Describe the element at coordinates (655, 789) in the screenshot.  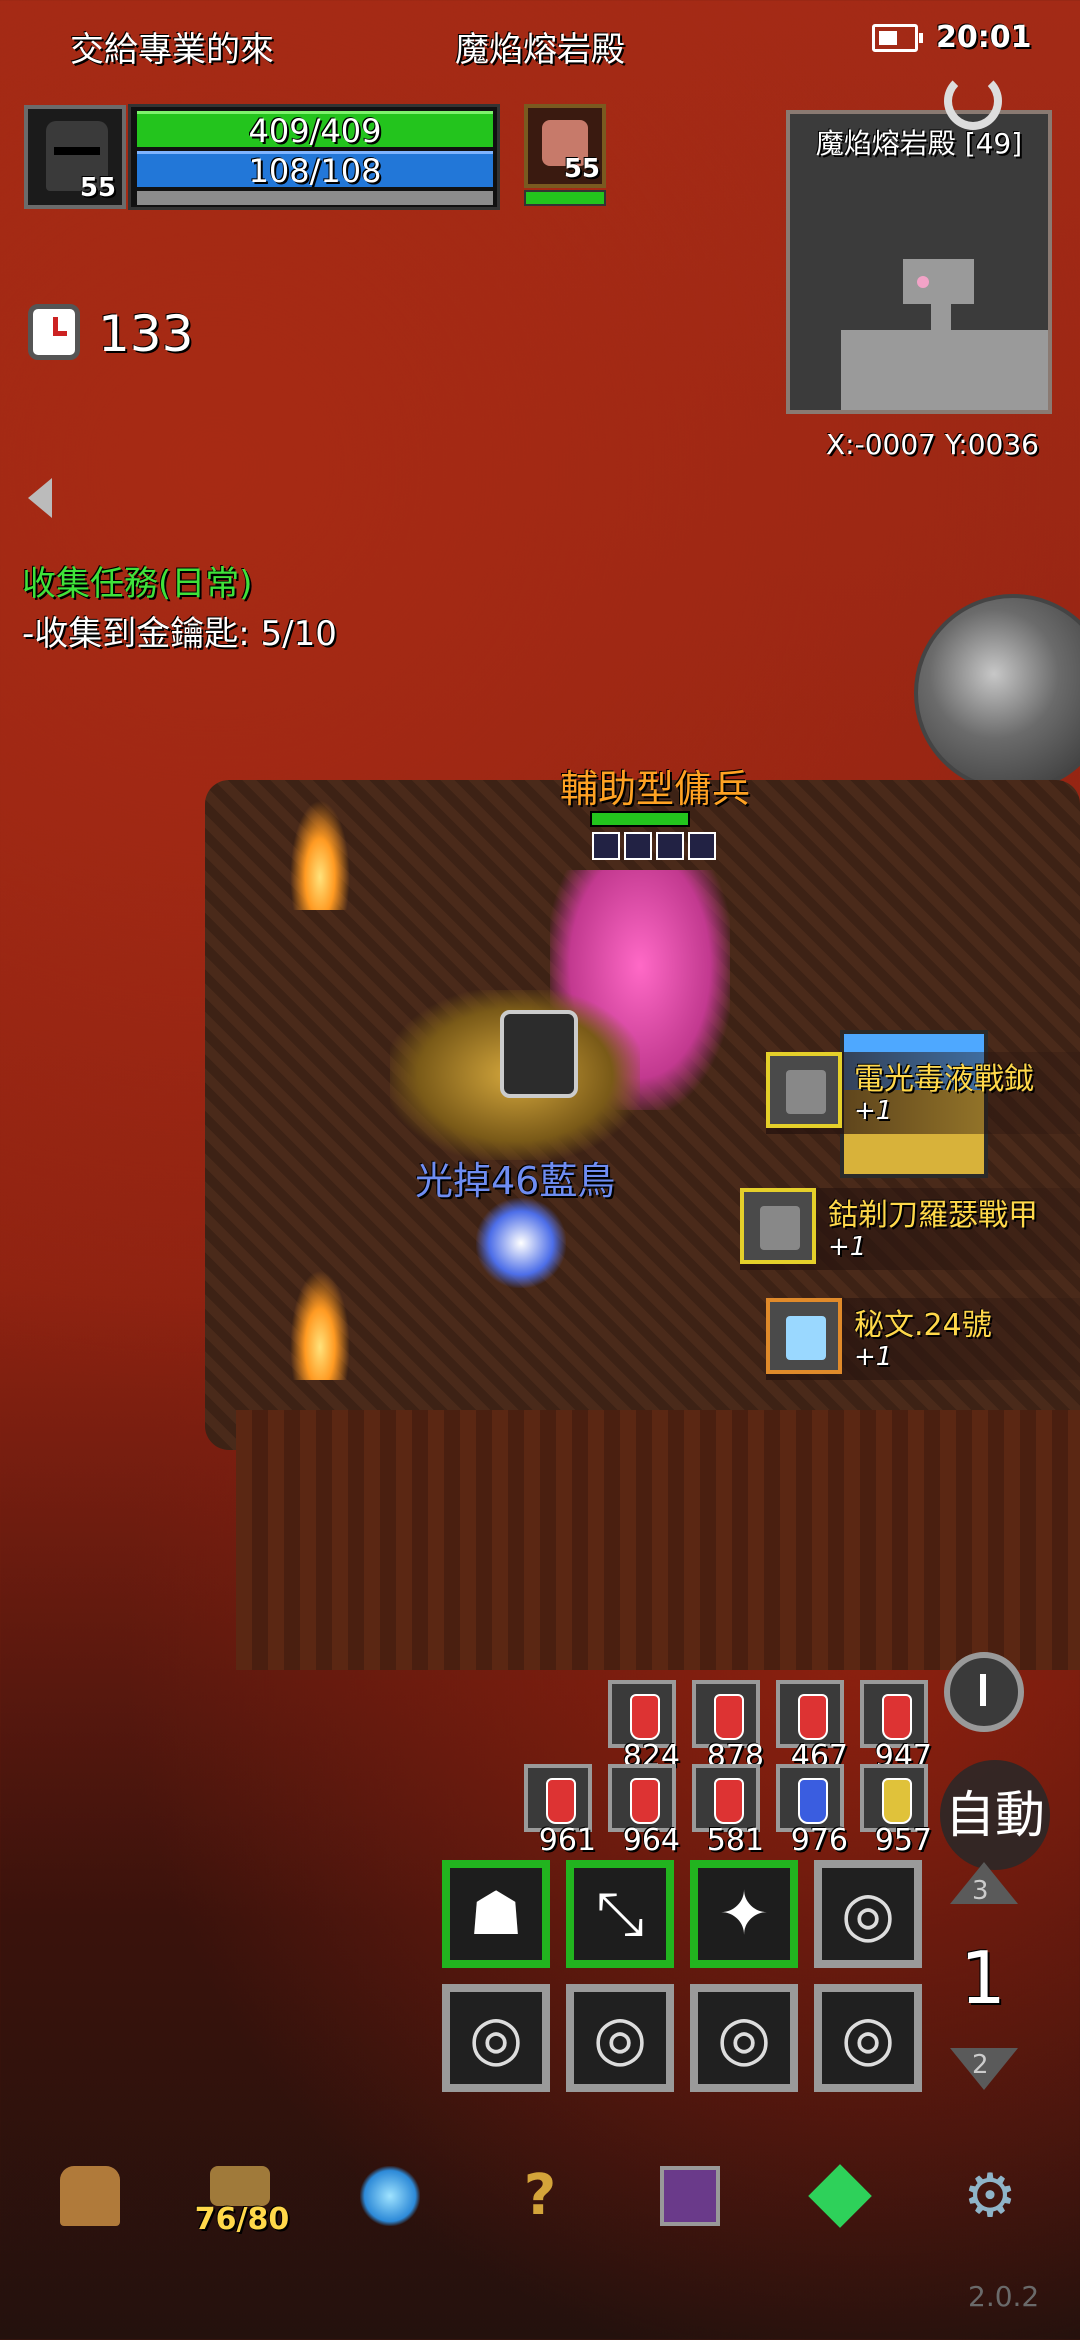
I see `npc-name: 輔助型傭兵` at that location.